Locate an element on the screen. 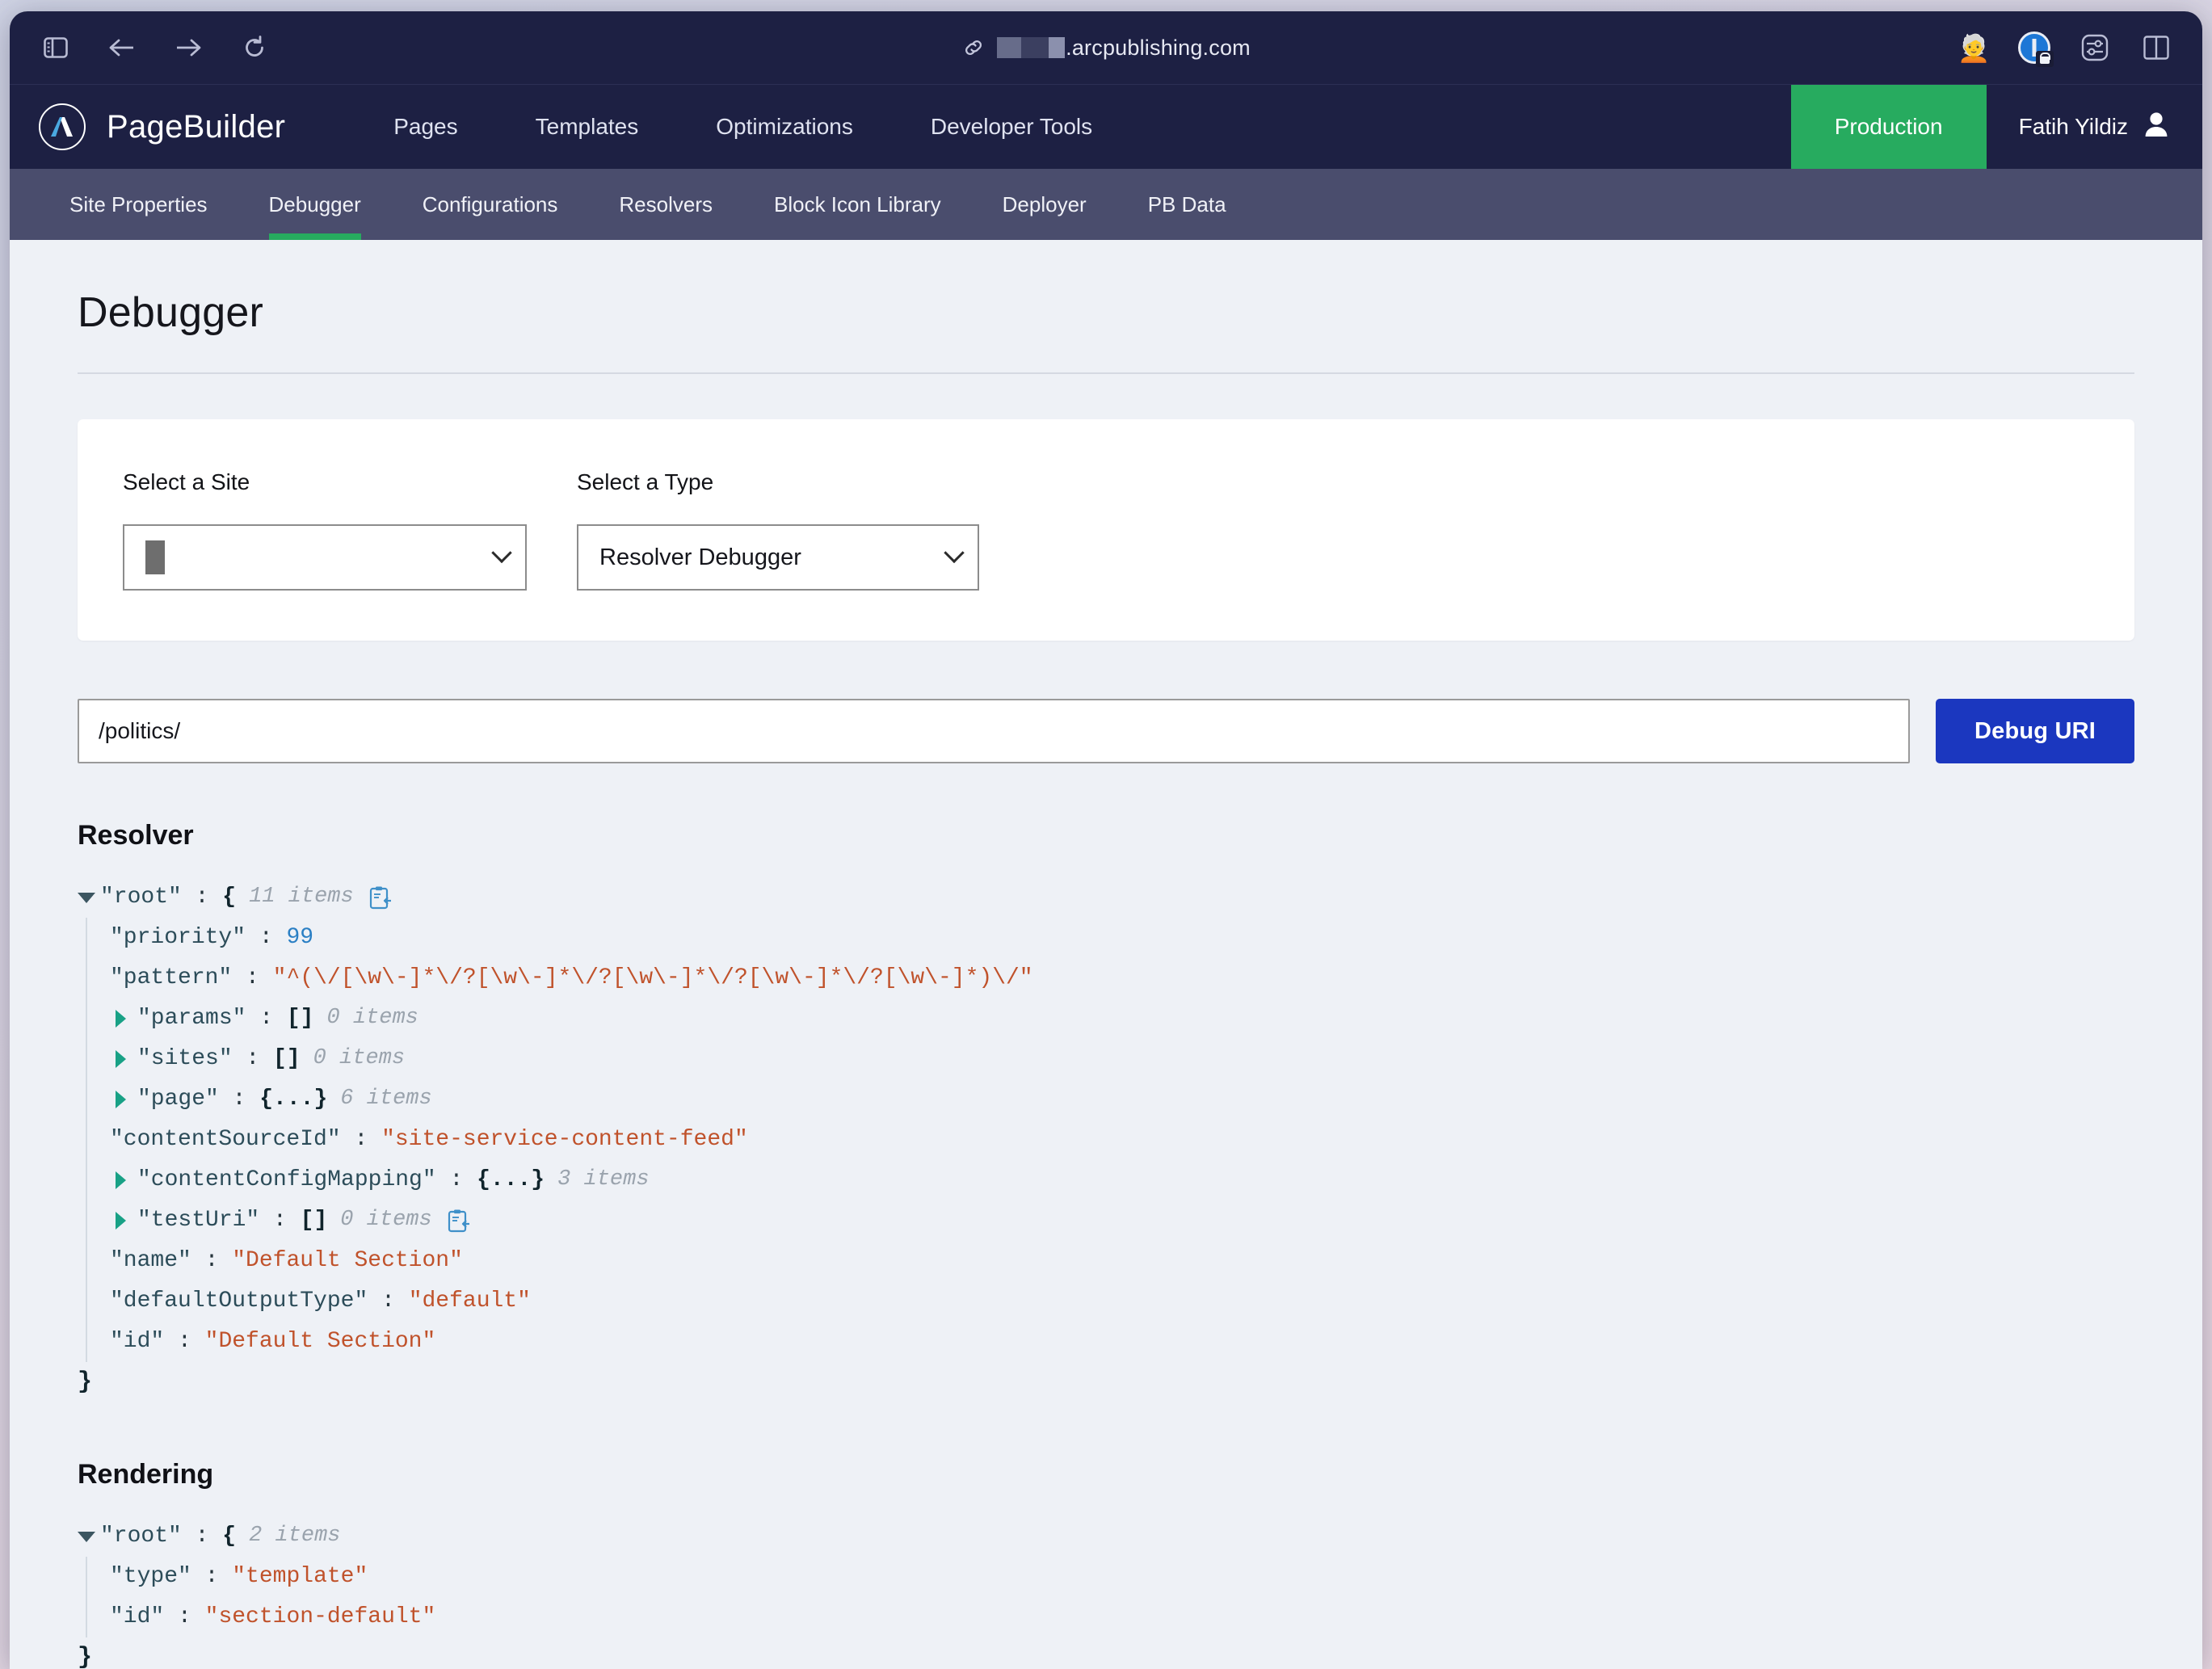  subnav-item-pb-data: PB Data is located at coordinates (1187, 204).